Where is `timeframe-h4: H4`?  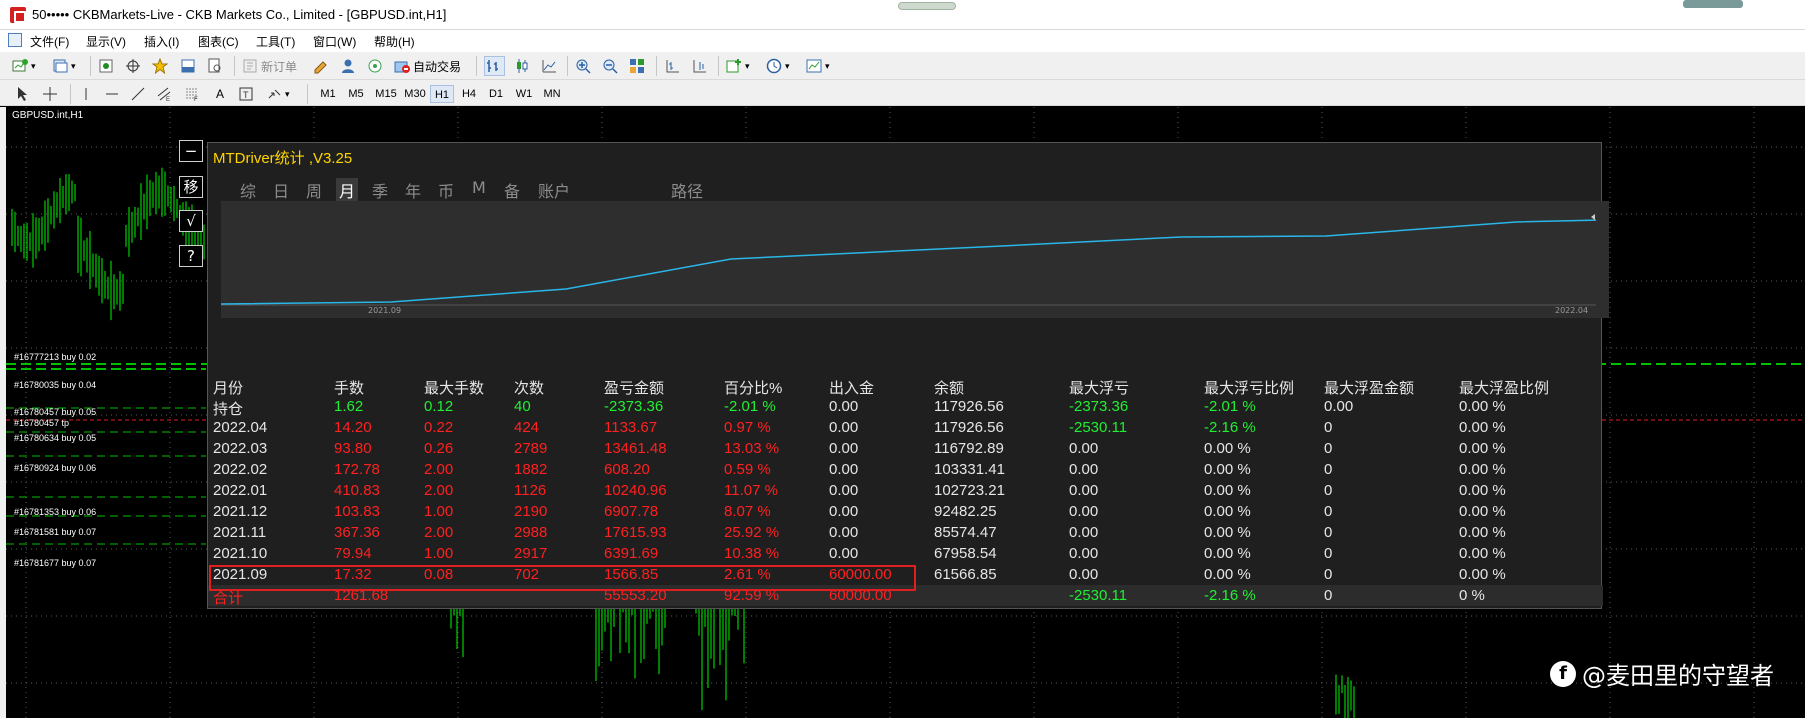
timeframe-h4: H4 is located at coordinates (469, 94).